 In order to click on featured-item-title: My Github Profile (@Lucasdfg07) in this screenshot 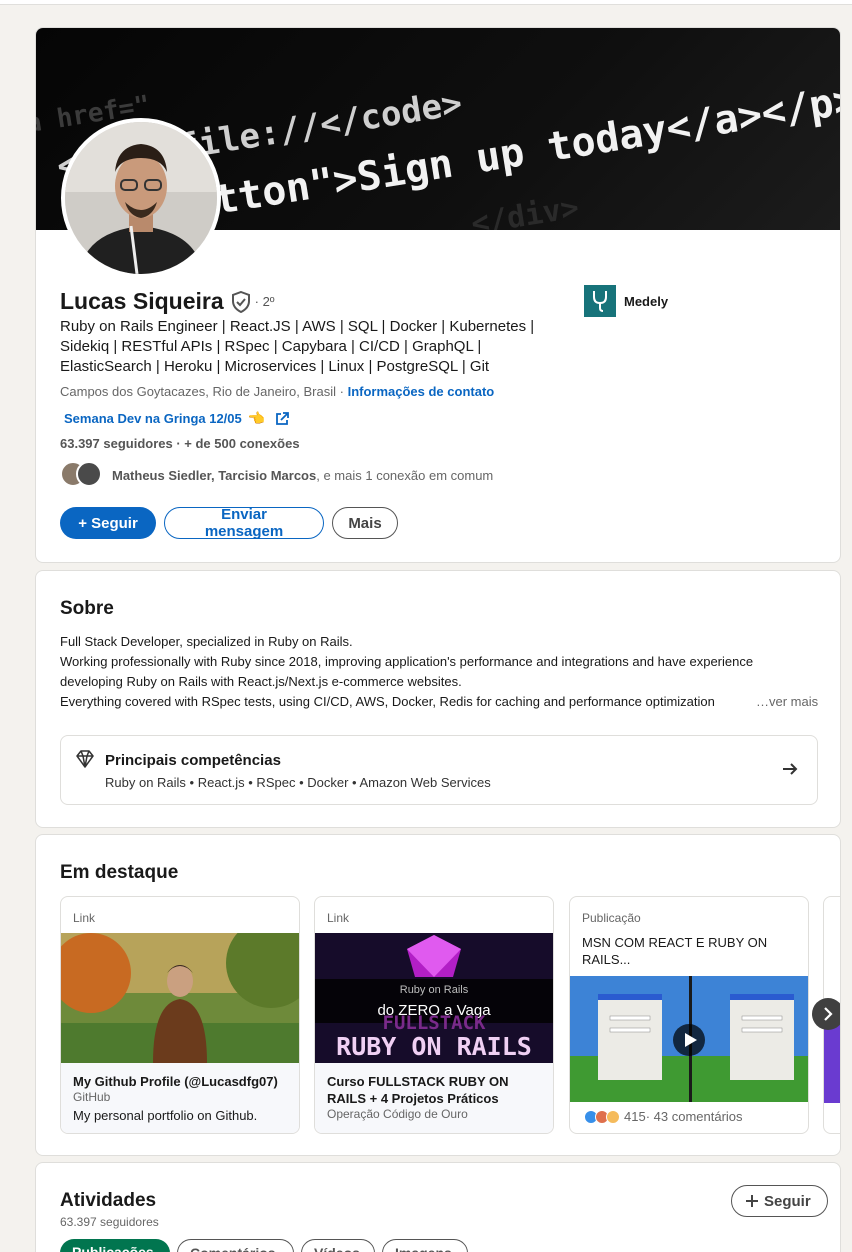, I will do `click(175, 1081)`.